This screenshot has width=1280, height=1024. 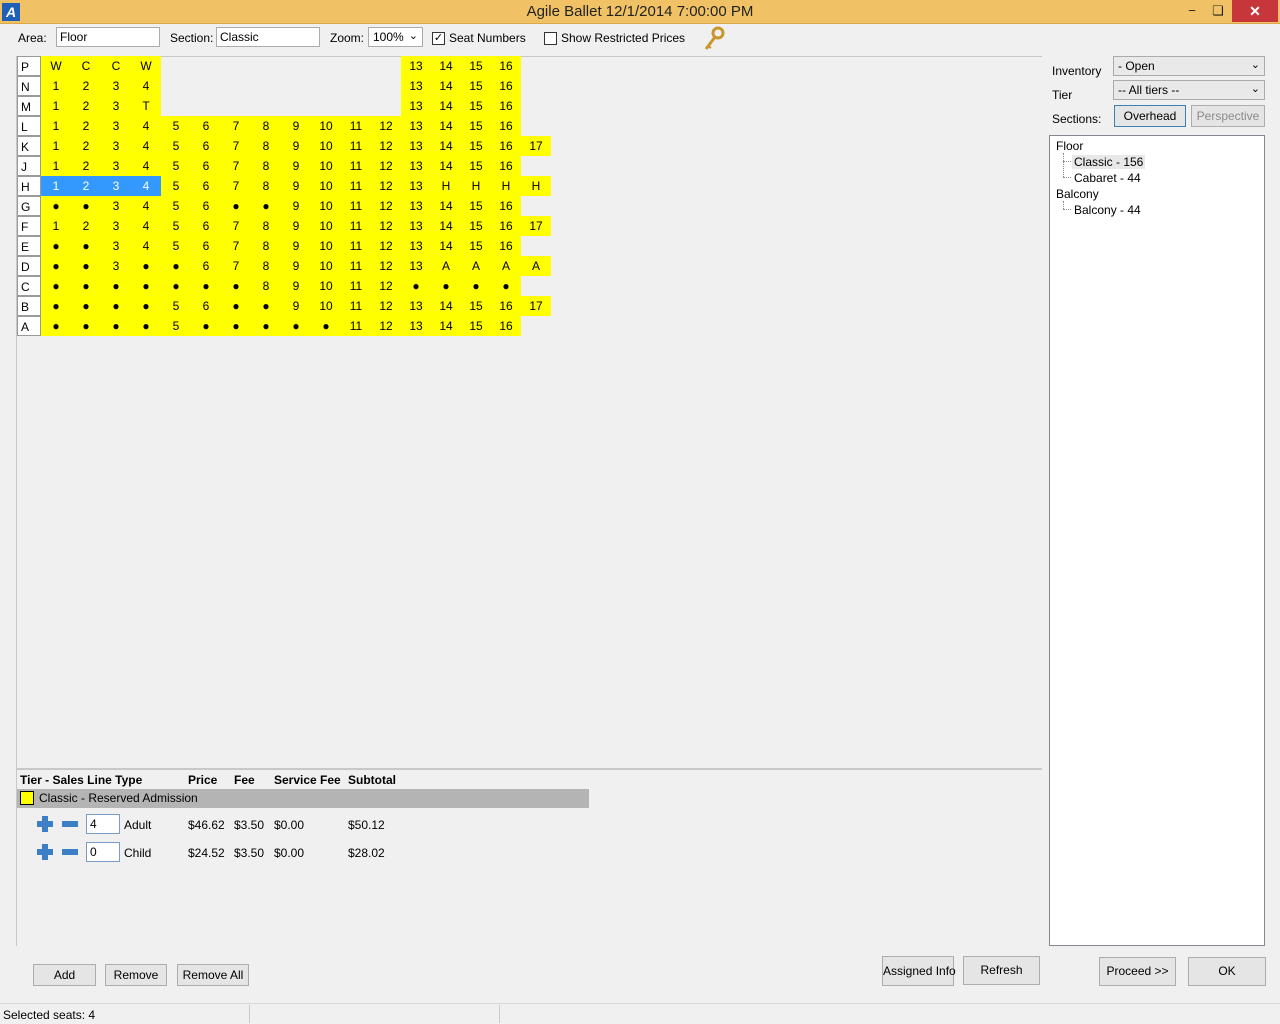 What do you see at coordinates (1069, 146) in the screenshot?
I see `tree-item-floor: Floor` at bounding box center [1069, 146].